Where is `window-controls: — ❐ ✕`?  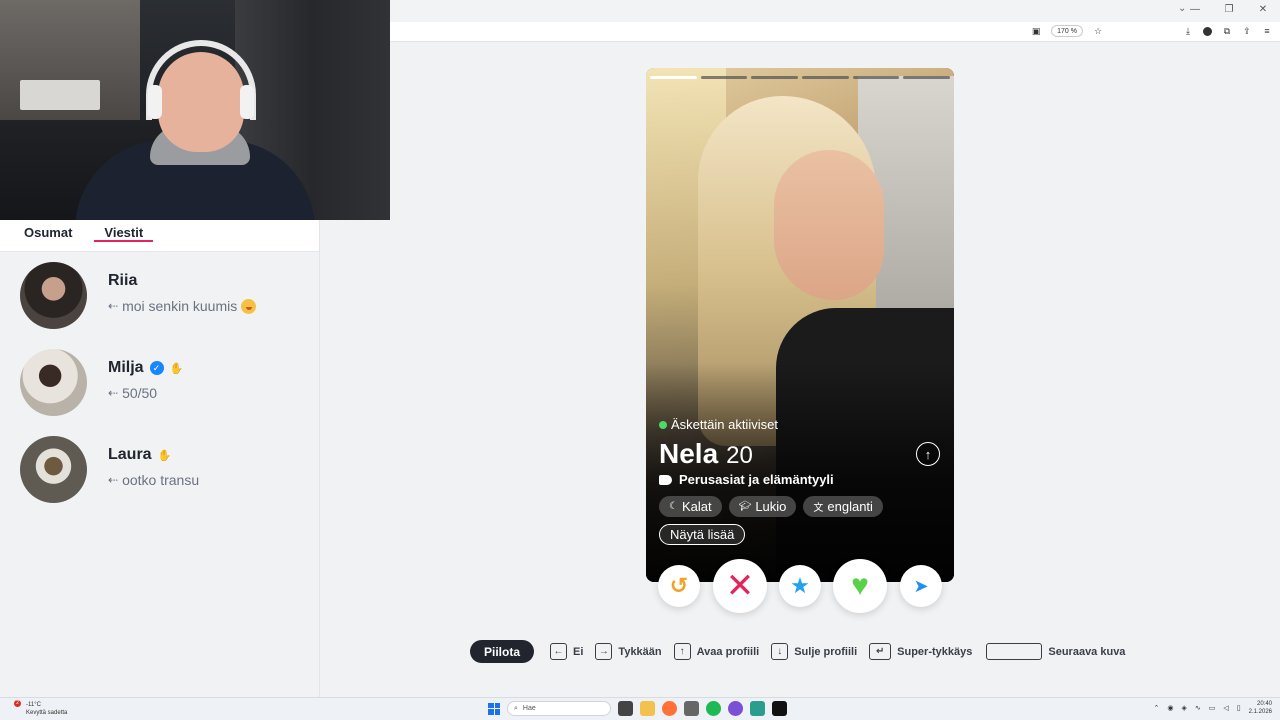 window-controls: — ❐ ✕ is located at coordinates (1229, 9).